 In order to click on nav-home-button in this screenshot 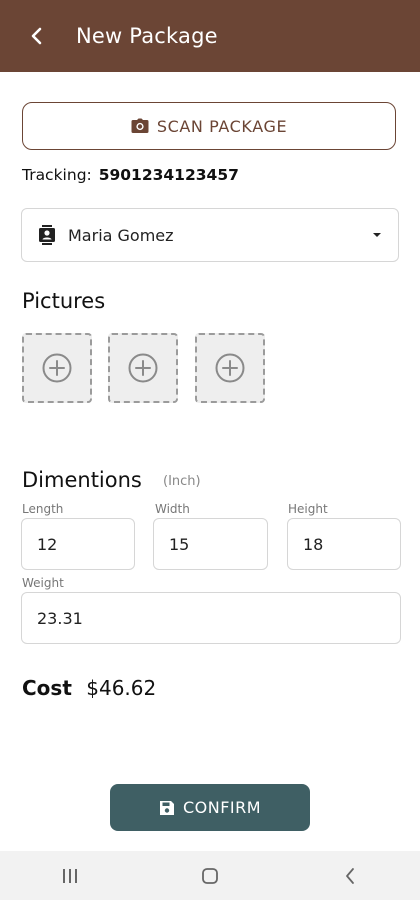, I will do `click(210, 876)`.